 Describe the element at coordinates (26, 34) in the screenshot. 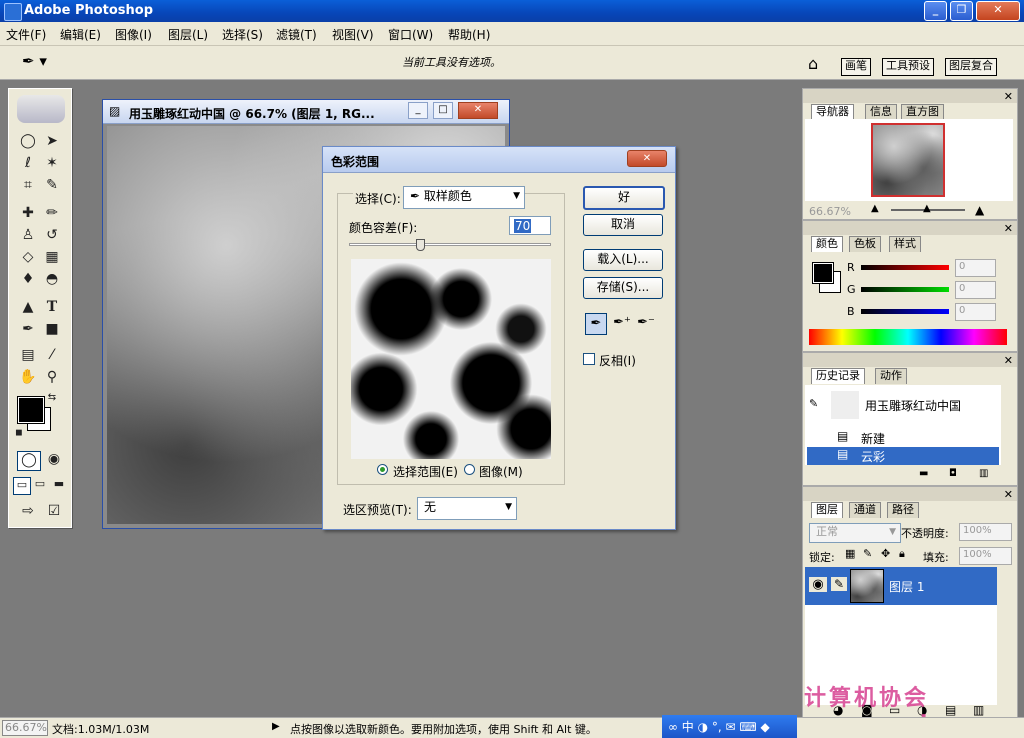

I see `menu-file: 文件(F)` at that location.